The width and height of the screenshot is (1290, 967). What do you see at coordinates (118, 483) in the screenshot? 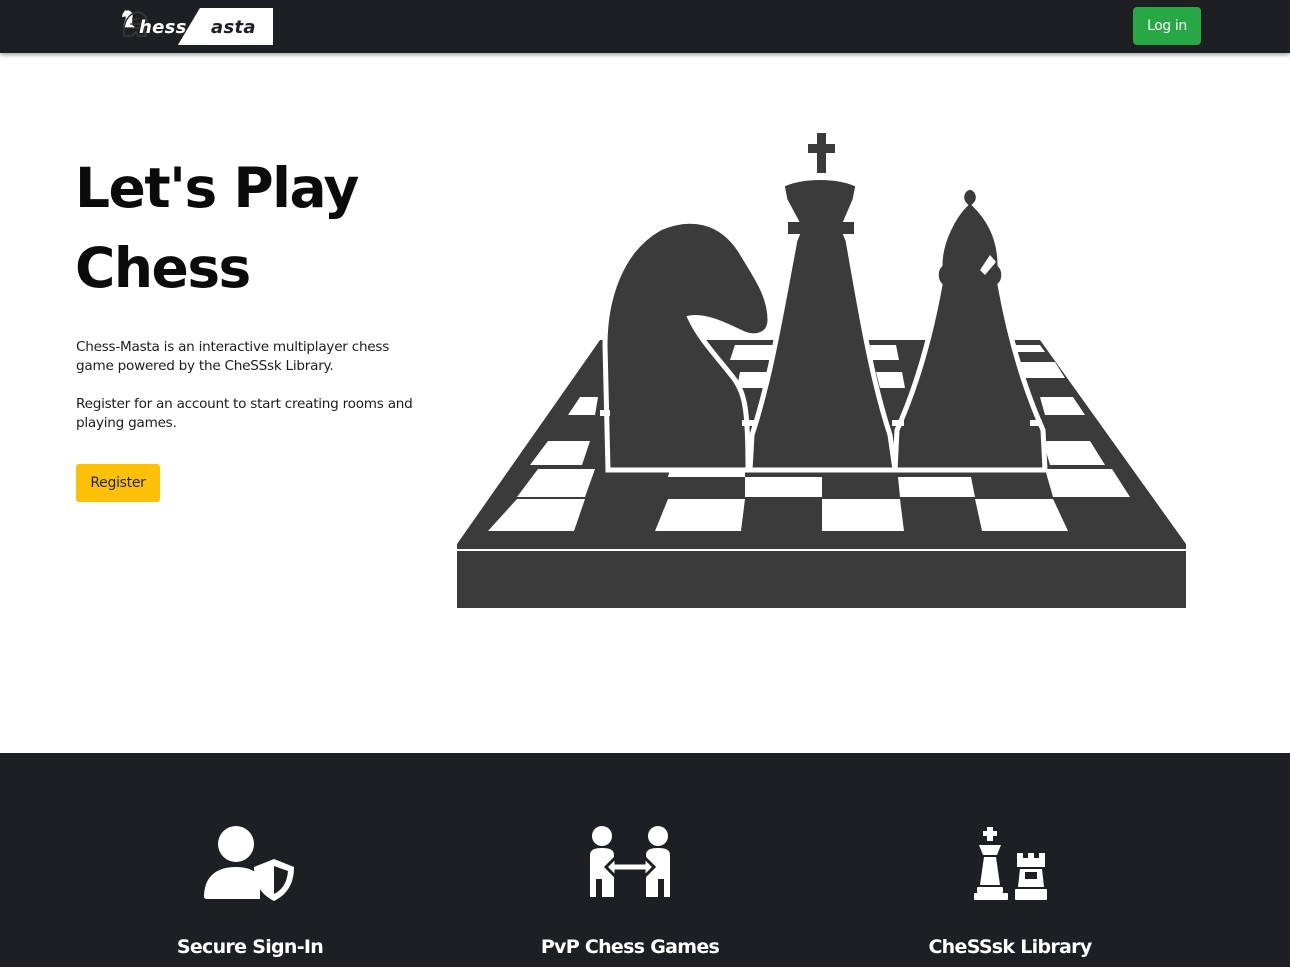
I see `register-button: Register` at bounding box center [118, 483].